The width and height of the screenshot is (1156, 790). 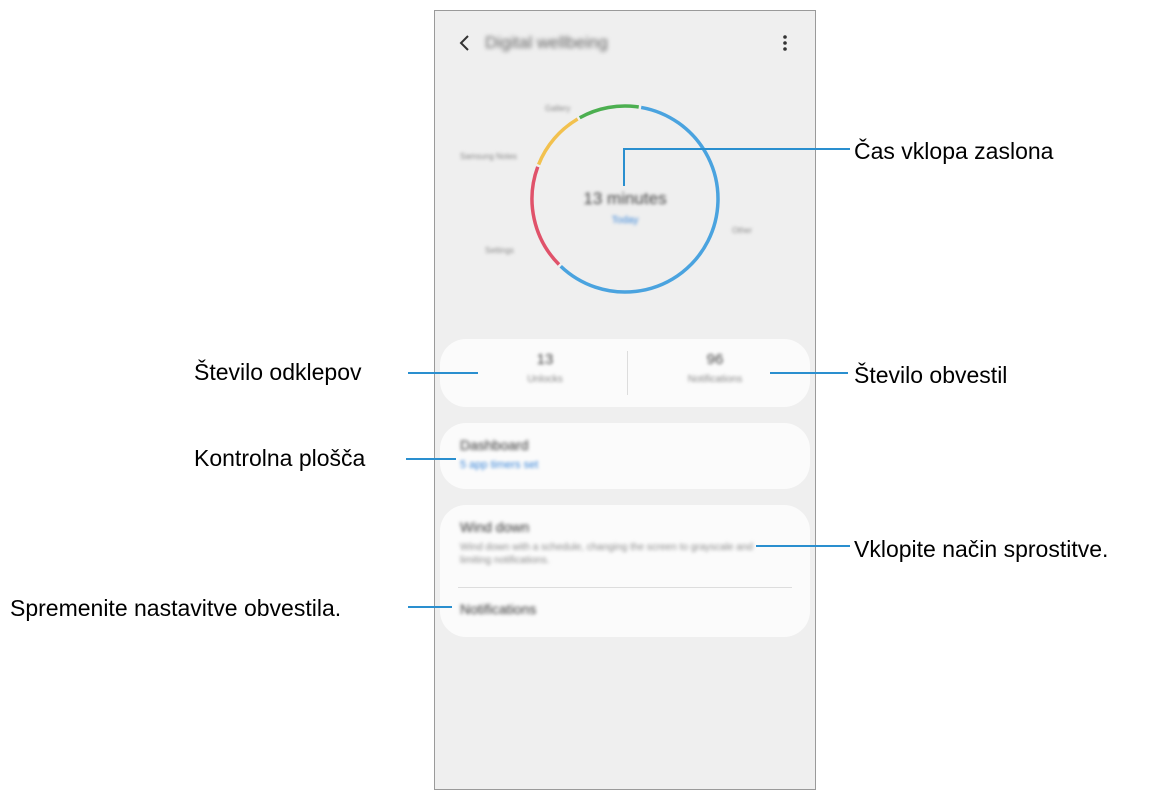 I want to click on unlocks-stat: 13 Unlocks, so click(x=545, y=368).